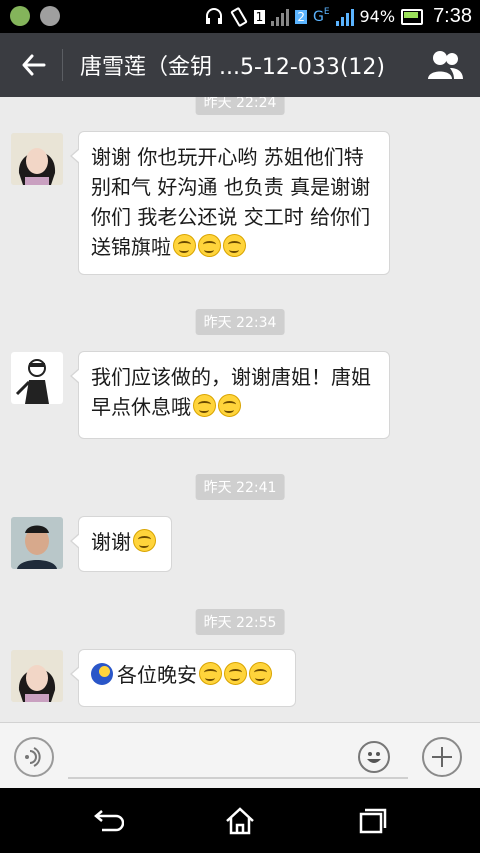 The width and height of the screenshot is (480, 853). I want to click on message-bubble: 谢谢, so click(121, 544).